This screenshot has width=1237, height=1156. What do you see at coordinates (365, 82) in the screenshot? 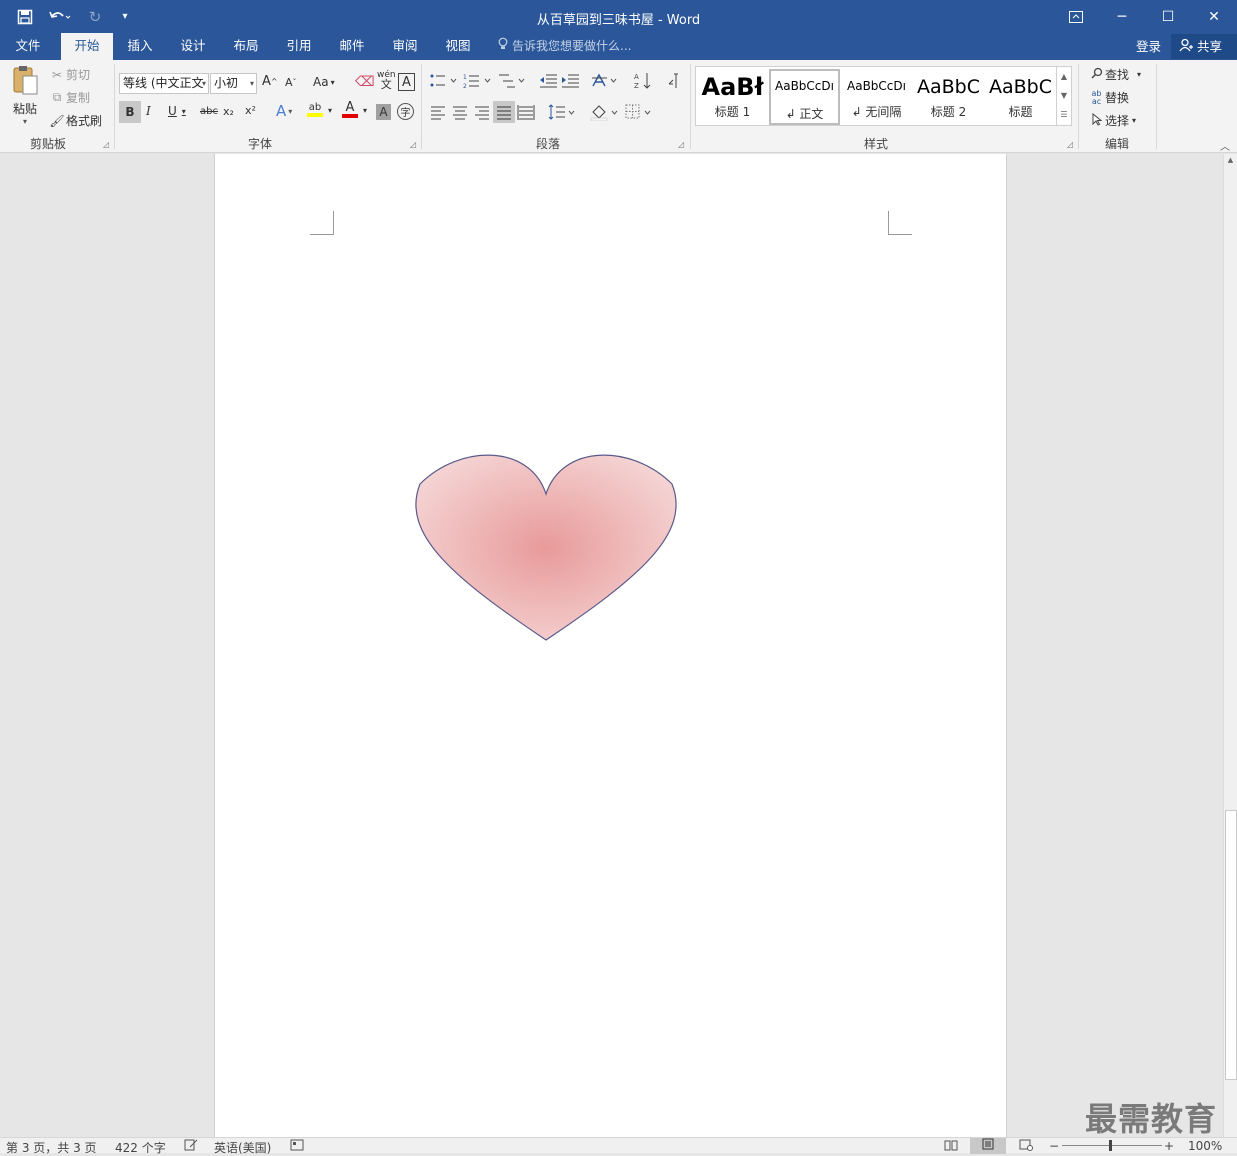
I see `clear-formatting-button: ⌫` at bounding box center [365, 82].